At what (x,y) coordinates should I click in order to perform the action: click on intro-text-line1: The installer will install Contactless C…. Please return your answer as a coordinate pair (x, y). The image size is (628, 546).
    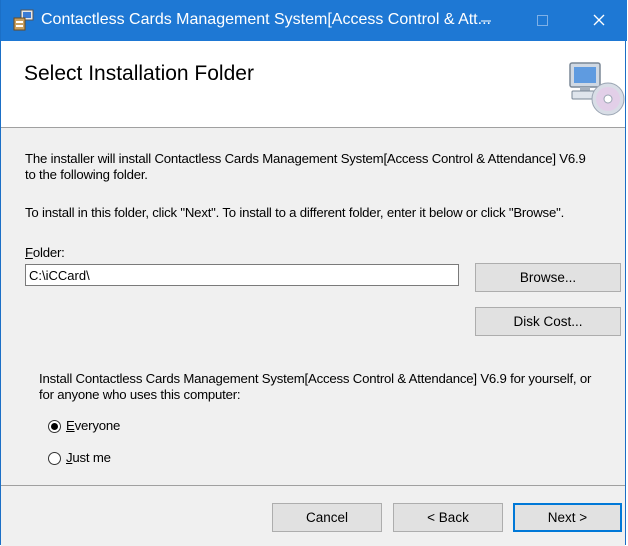
    Looking at the image, I should click on (305, 158).